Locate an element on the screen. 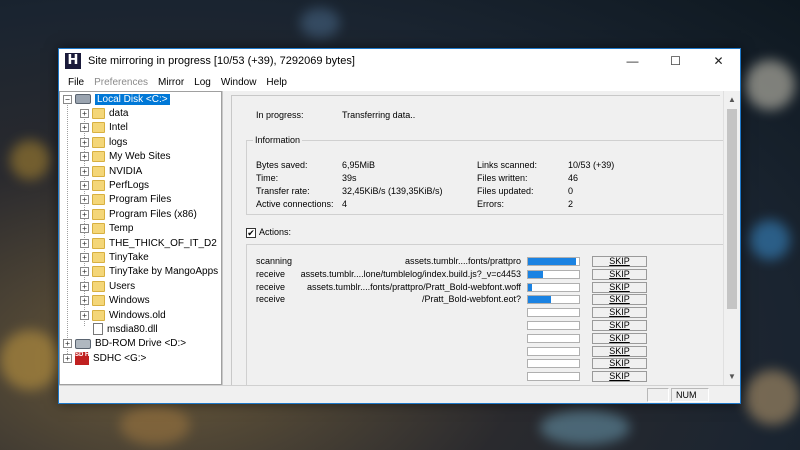 The height and width of the screenshot is (450, 800). tree-node-folder: + Program Files is located at coordinates (140, 200).